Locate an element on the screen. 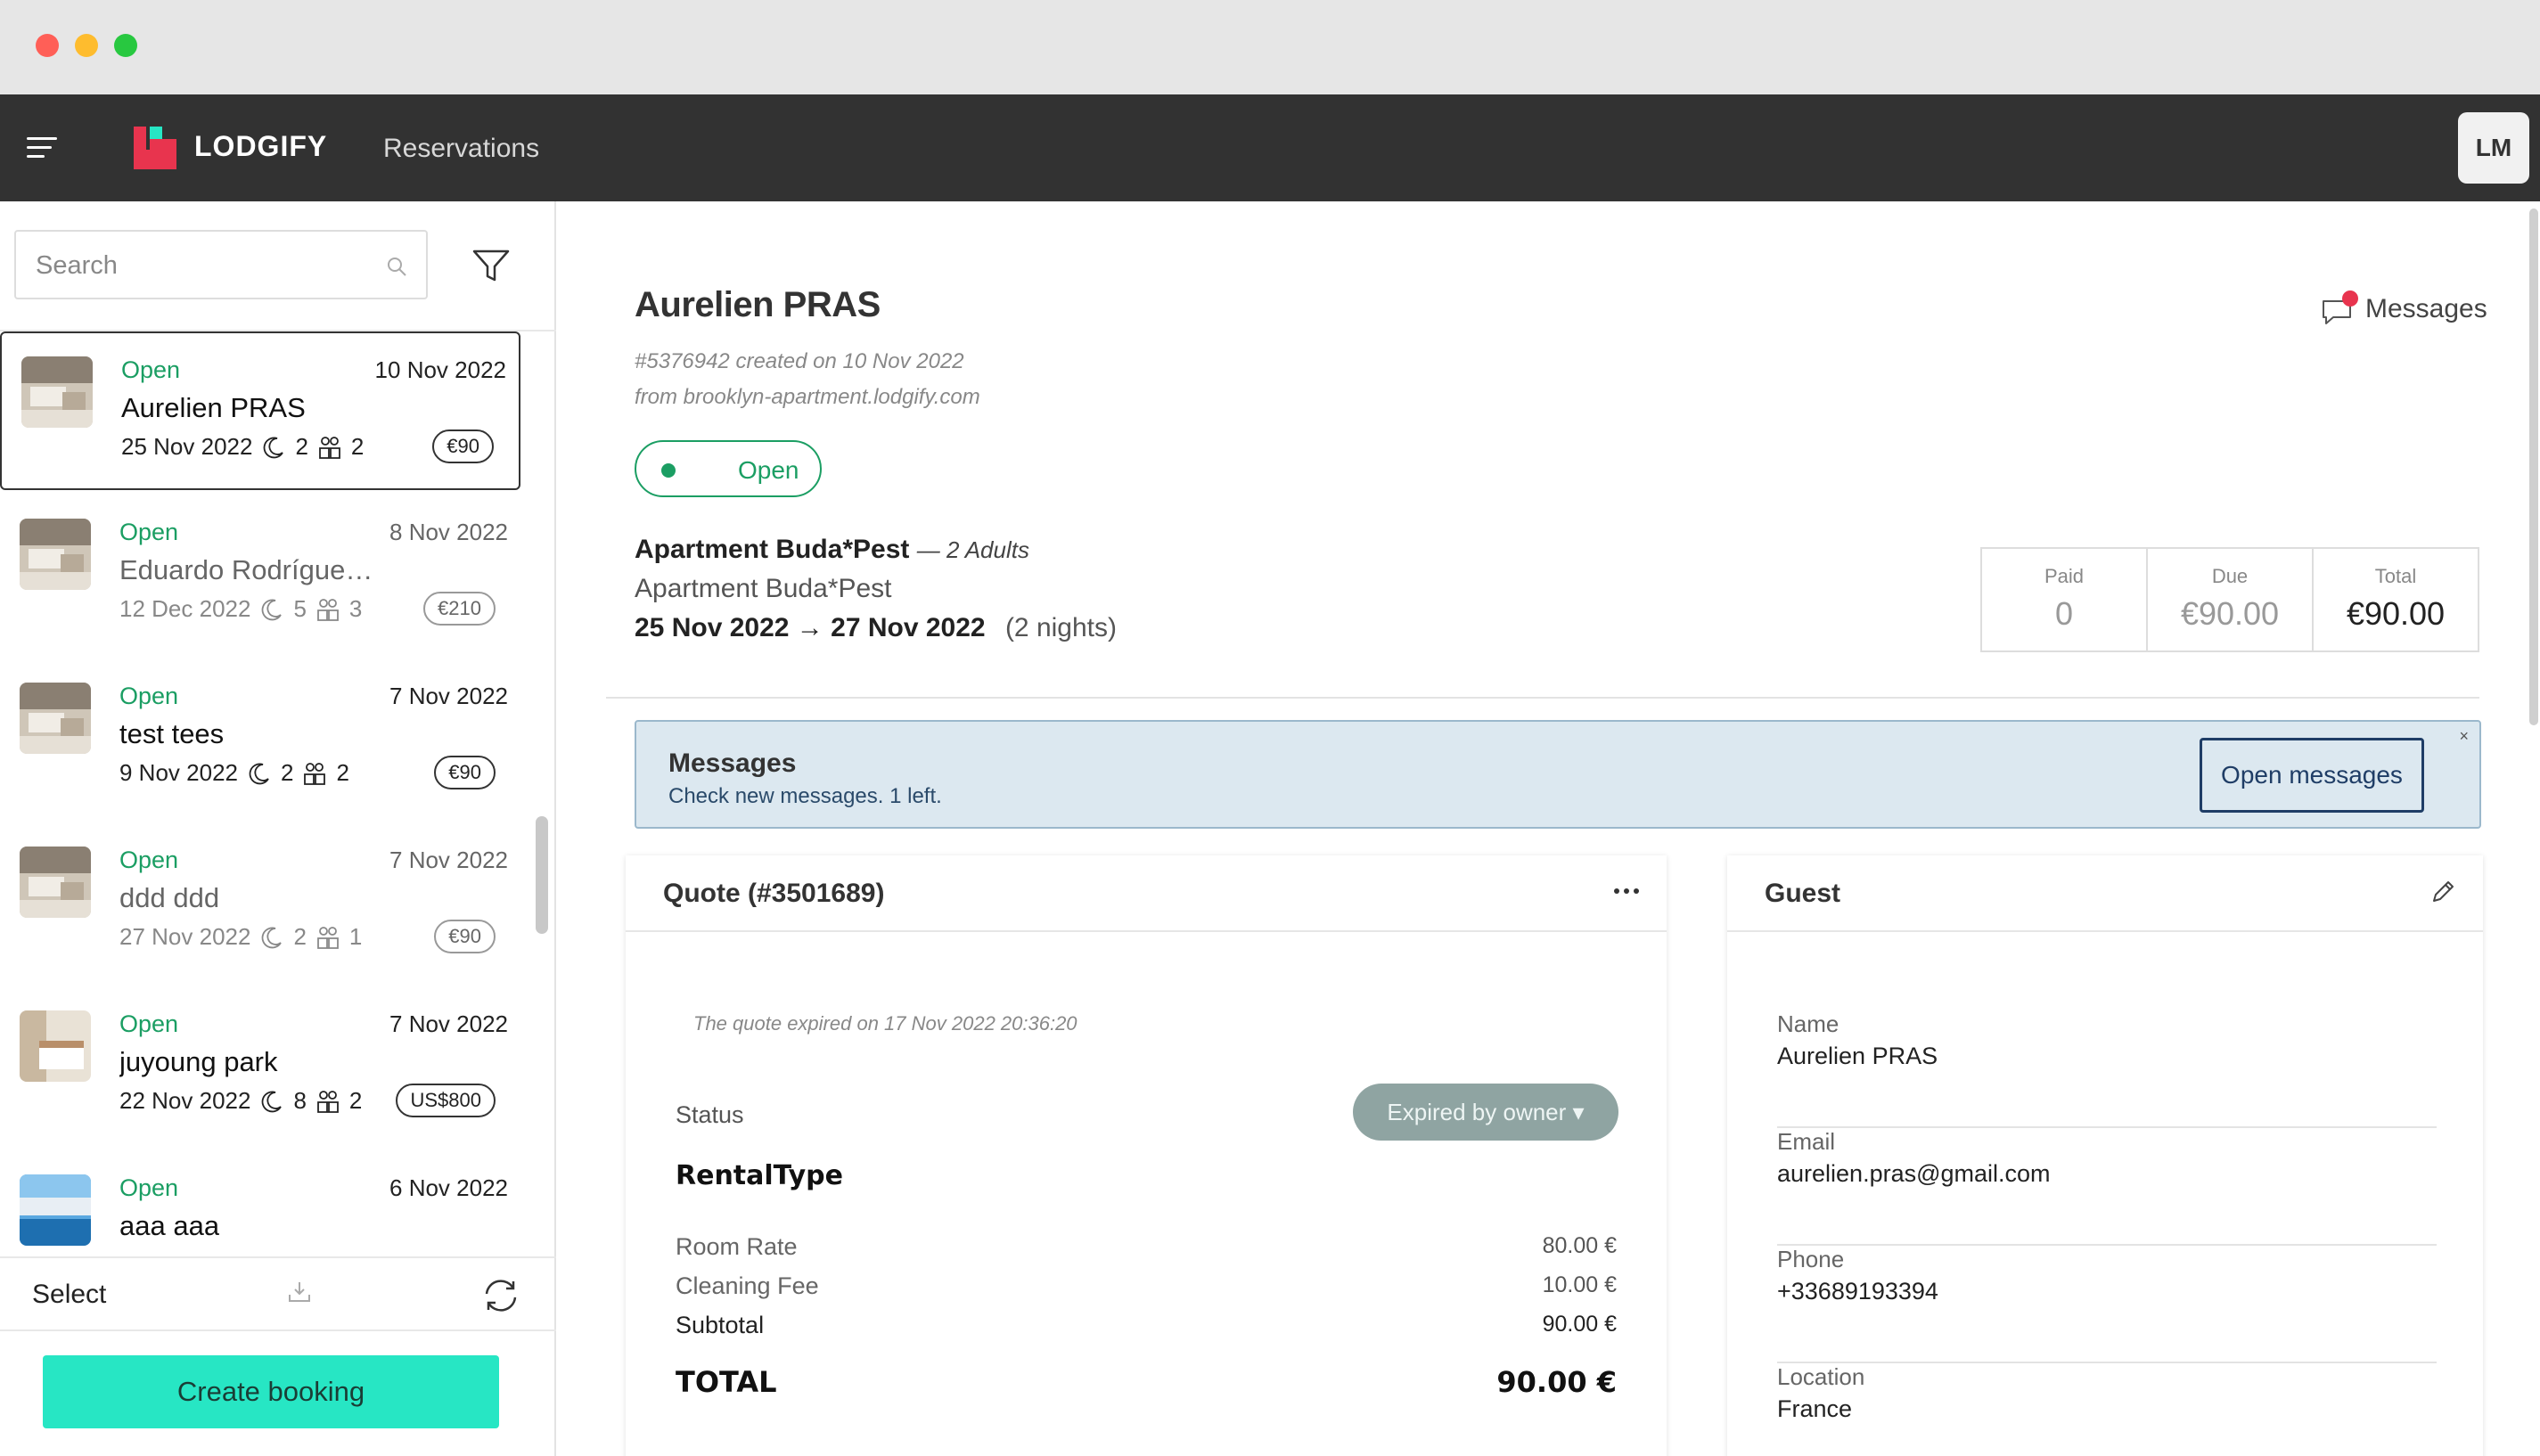 The height and width of the screenshot is (1456, 2540). checkin-date: 25 Nov 2022 is located at coordinates (187, 446).